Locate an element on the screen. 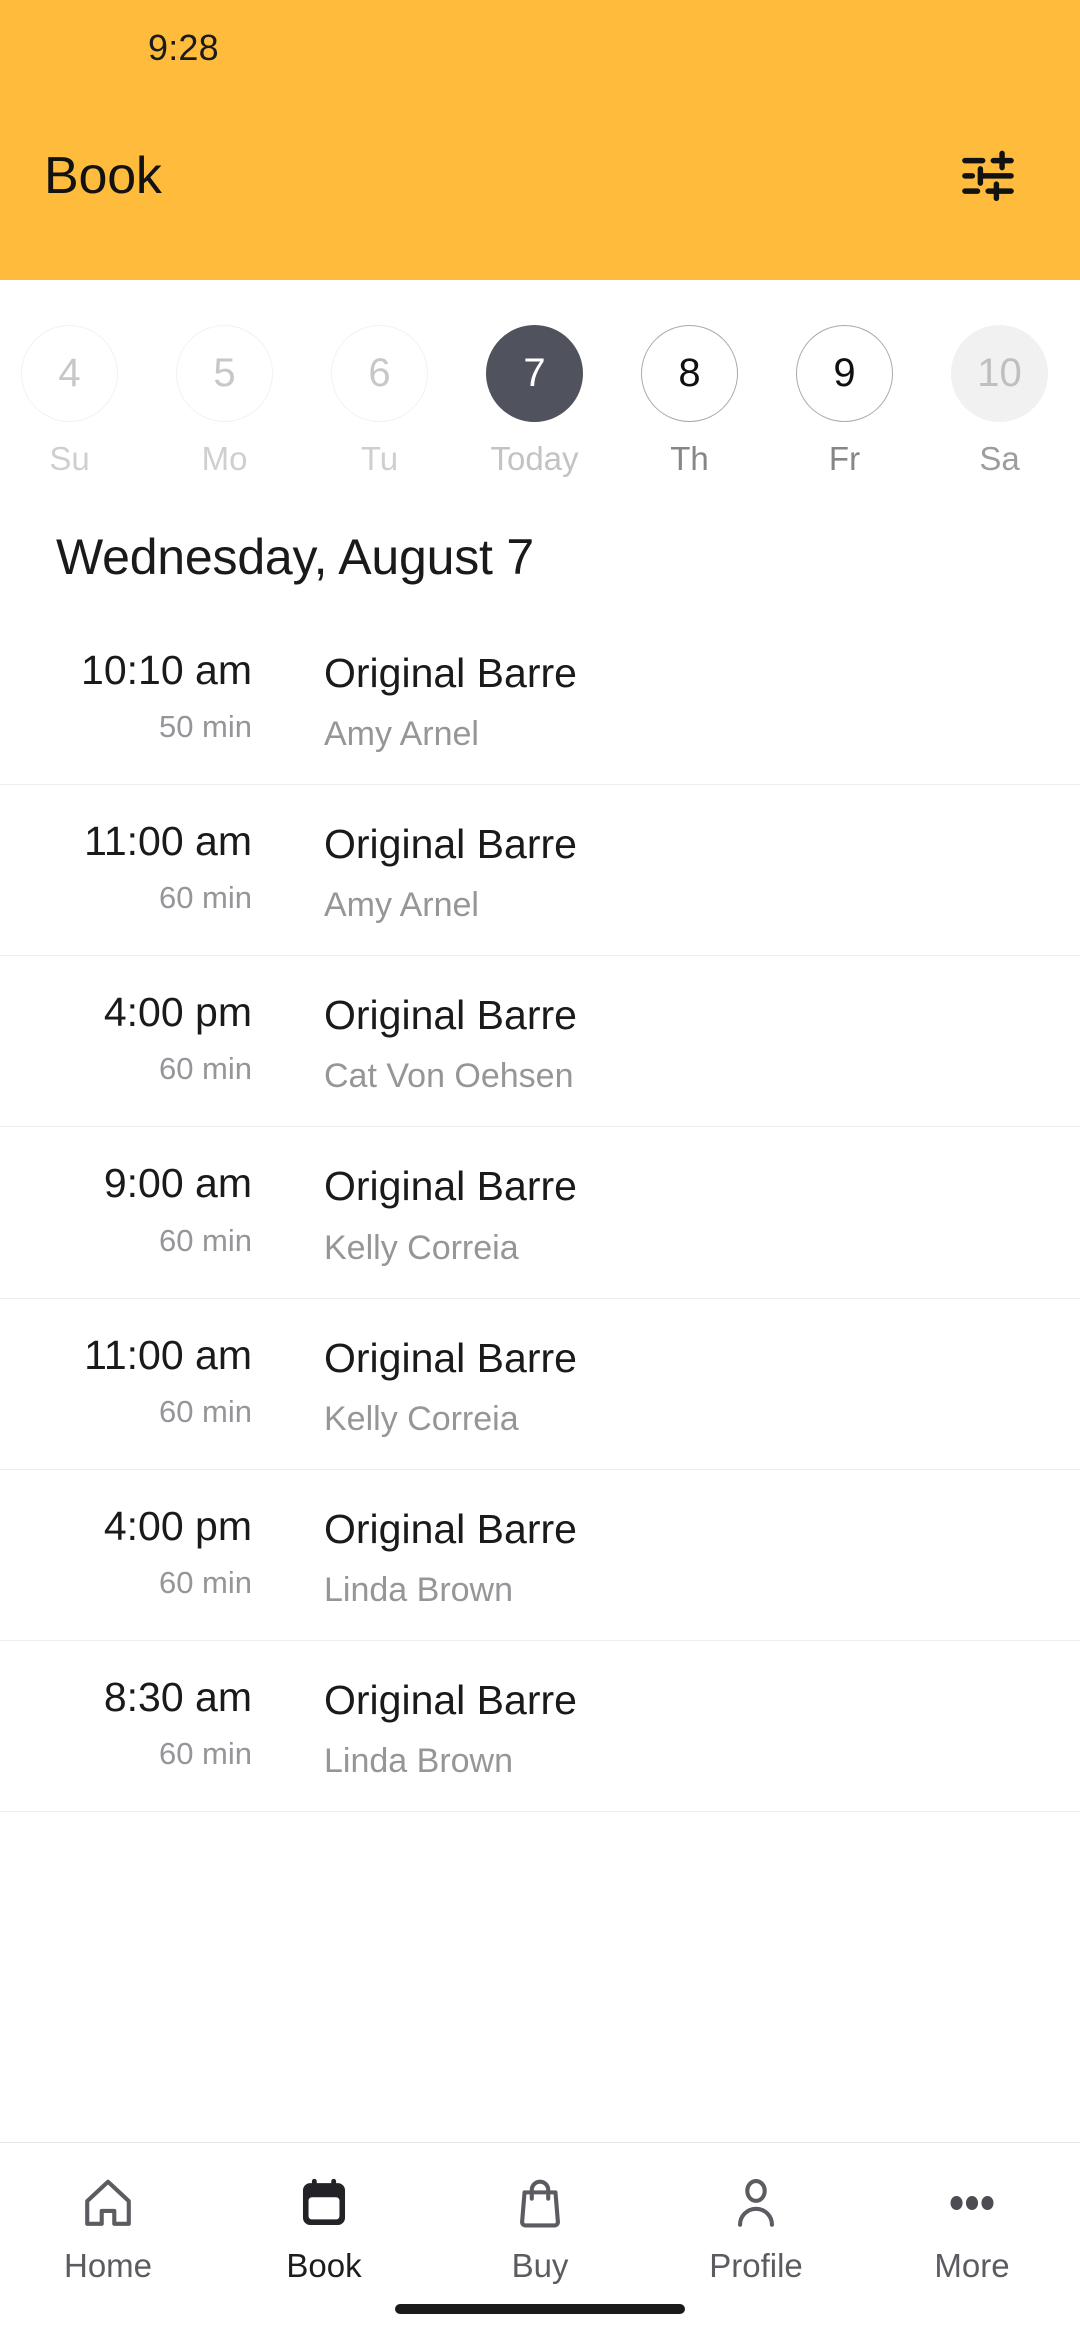  day-label: Today is located at coordinates (534, 458).